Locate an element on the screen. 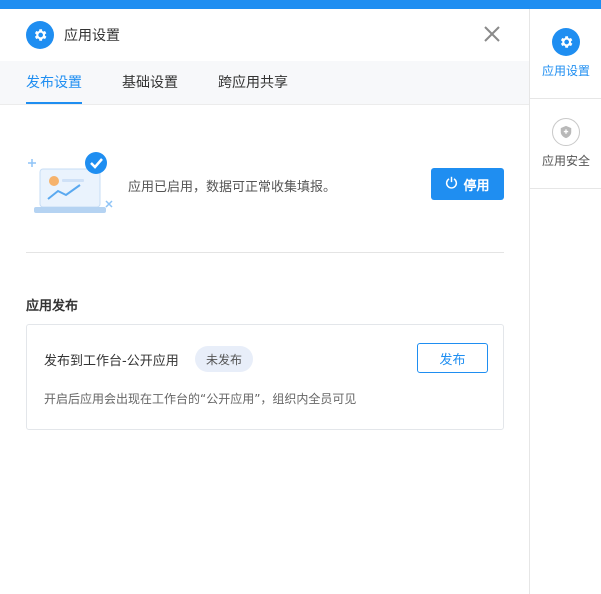 This screenshot has width=601, height=594. publish-button: 发布 is located at coordinates (452, 358).